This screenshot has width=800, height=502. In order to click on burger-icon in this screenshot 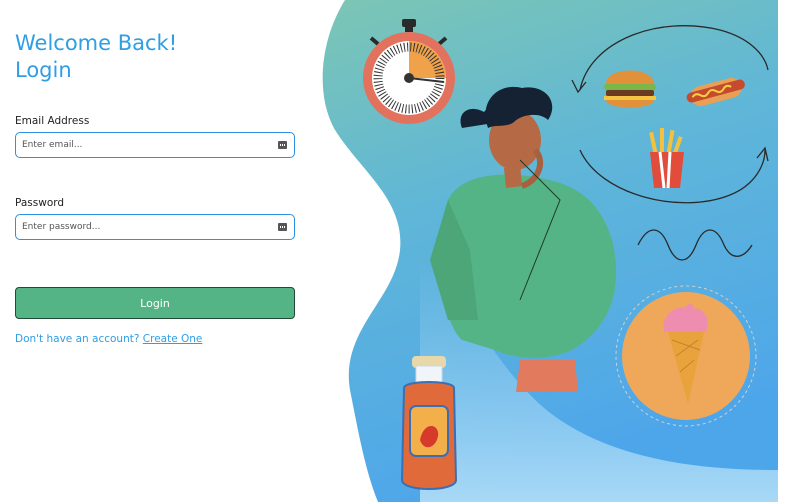, I will do `click(630, 89)`.